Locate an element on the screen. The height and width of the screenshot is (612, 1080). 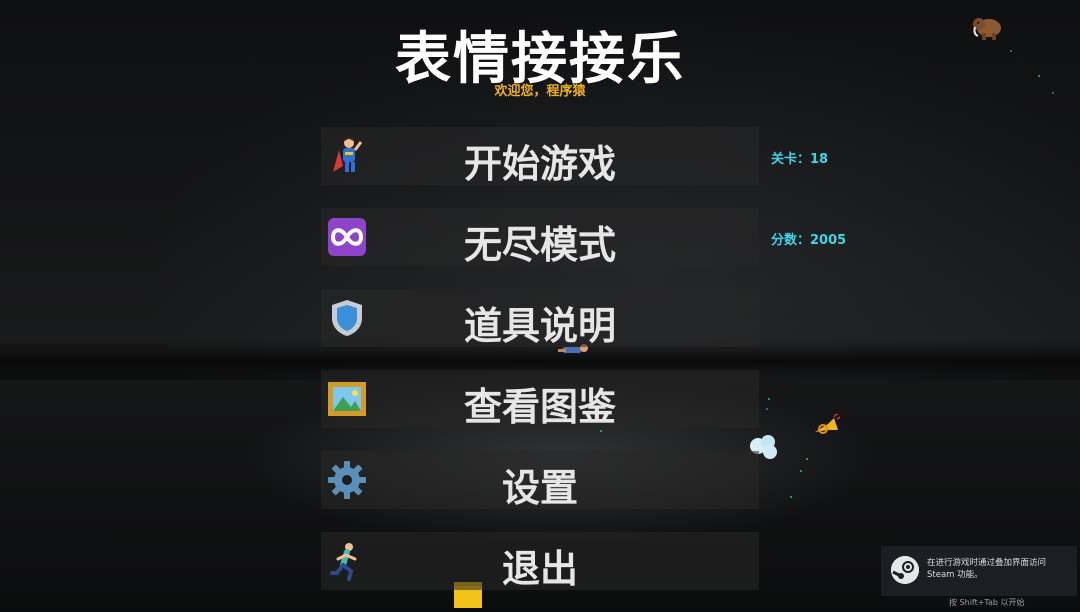
steam-overlay-notification: 在进行游戏时通过叠加界面访问 Steam 功能。 is located at coordinates (979, 571).